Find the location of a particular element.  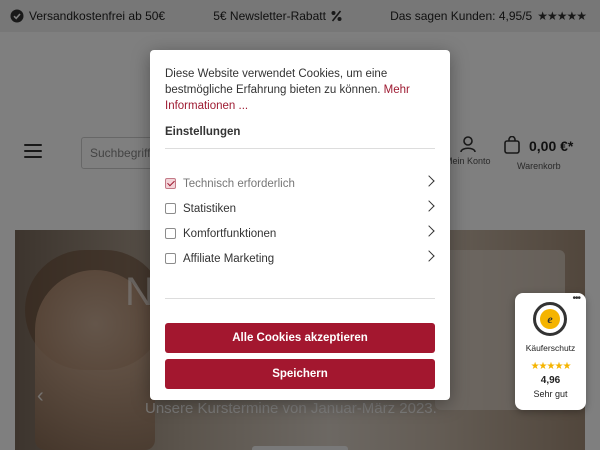

rating-value: 4,96 is located at coordinates (550, 380).